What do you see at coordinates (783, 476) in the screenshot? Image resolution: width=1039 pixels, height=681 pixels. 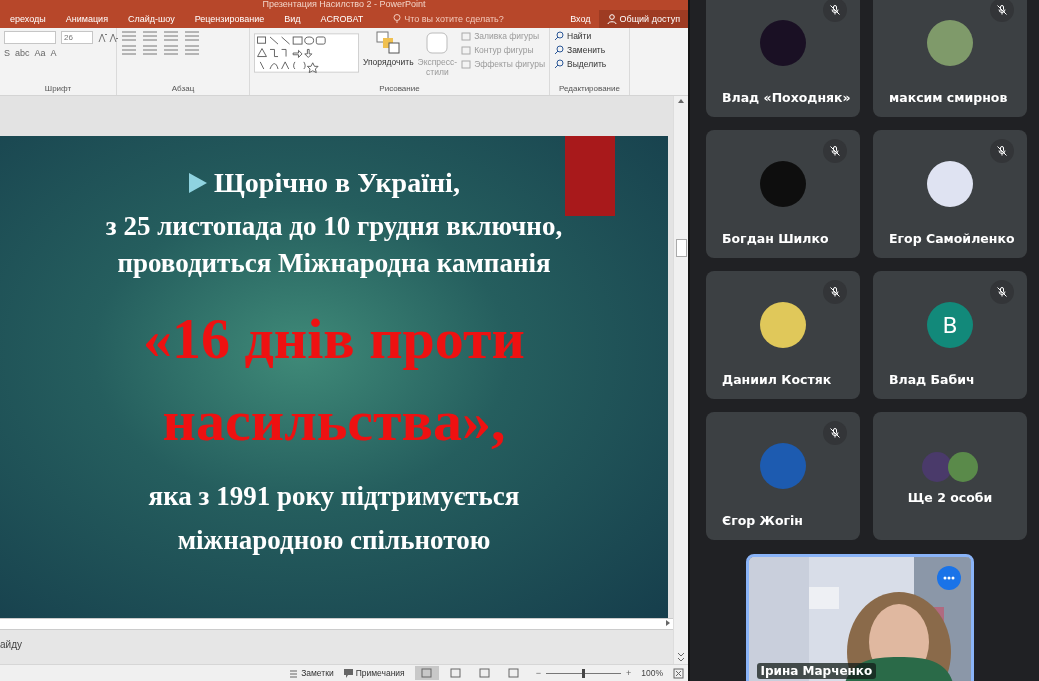 I see `participant-tile: Єгор Жогін` at bounding box center [783, 476].